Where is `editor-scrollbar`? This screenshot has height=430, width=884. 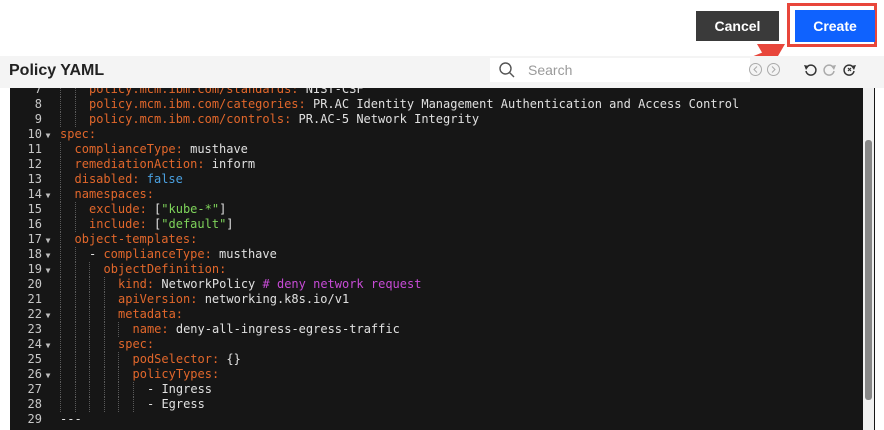
editor-scrollbar is located at coordinates (868, 270).